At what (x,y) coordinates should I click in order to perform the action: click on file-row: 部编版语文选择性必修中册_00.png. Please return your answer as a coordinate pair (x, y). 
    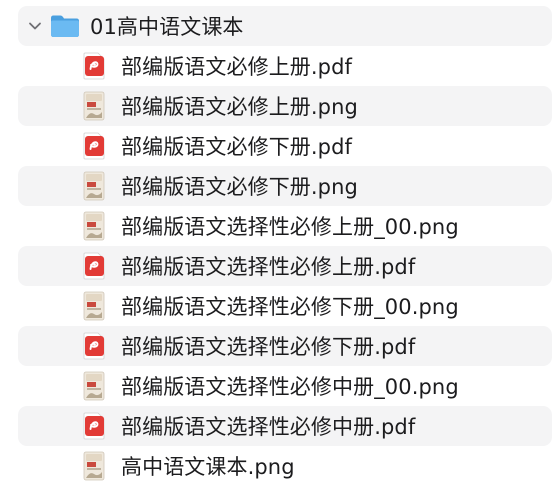
    Looking at the image, I should click on (276, 386).